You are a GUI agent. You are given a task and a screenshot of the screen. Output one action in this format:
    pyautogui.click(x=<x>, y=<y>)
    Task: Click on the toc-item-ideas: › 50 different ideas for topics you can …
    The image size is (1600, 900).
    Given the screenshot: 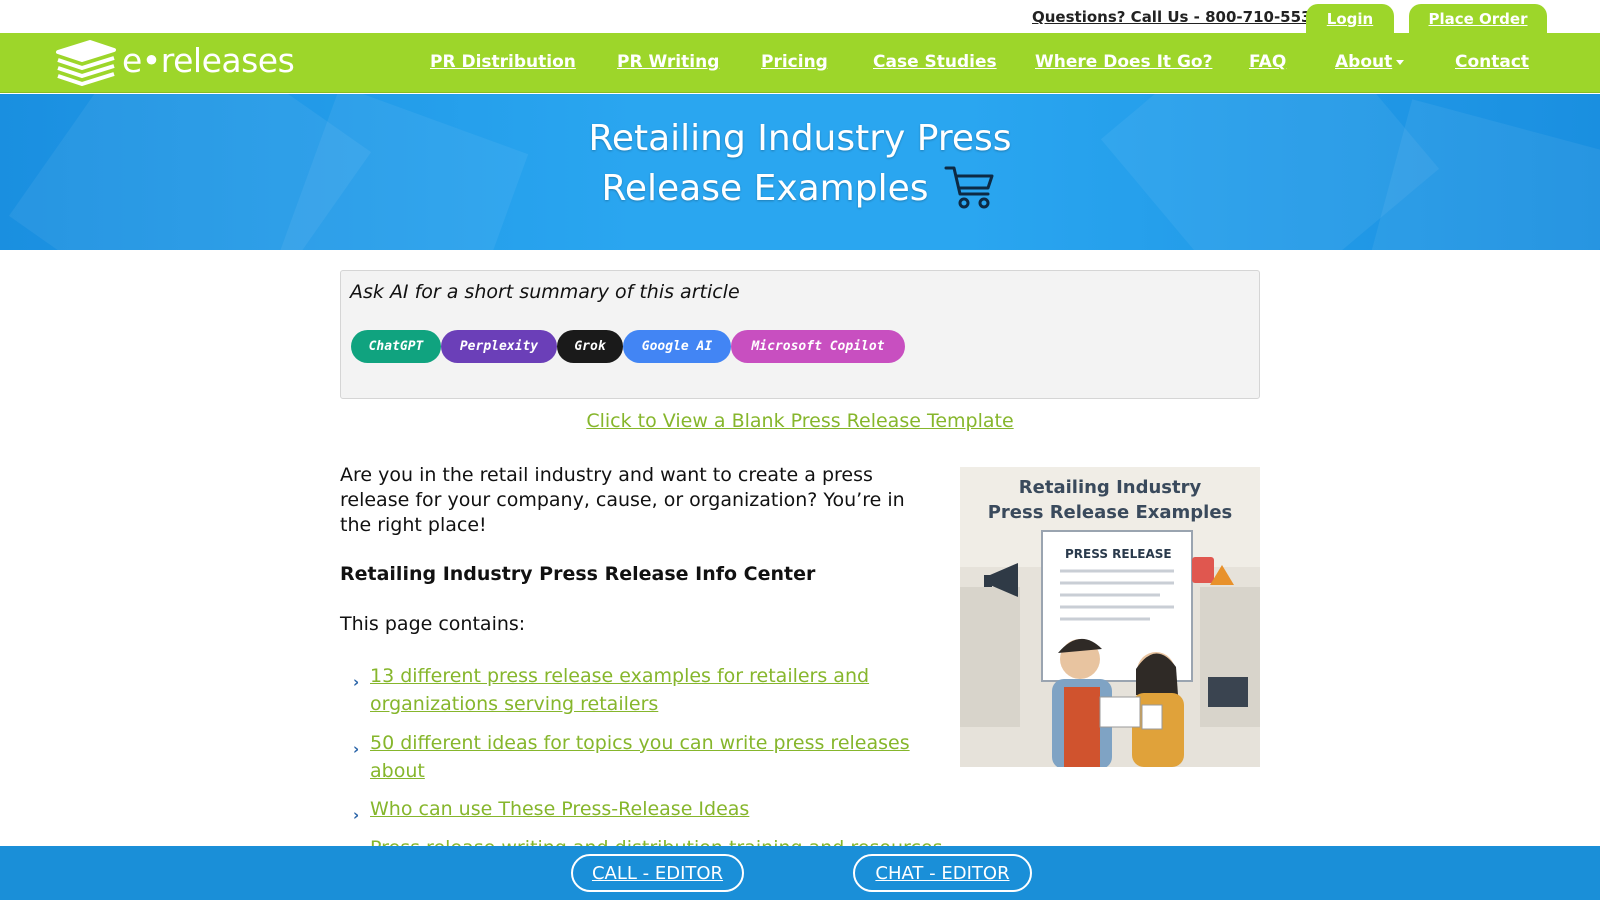 What is the action you would take?
    pyautogui.click(x=651, y=757)
    